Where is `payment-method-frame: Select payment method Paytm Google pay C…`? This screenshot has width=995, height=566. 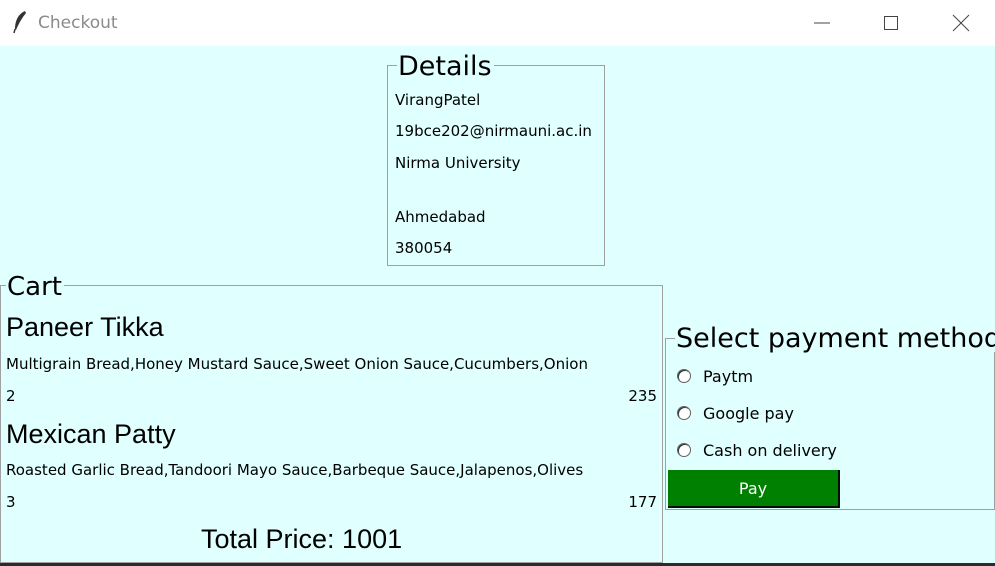
payment-method-frame: Select payment method Paytm Google pay C… is located at coordinates (830, 417).